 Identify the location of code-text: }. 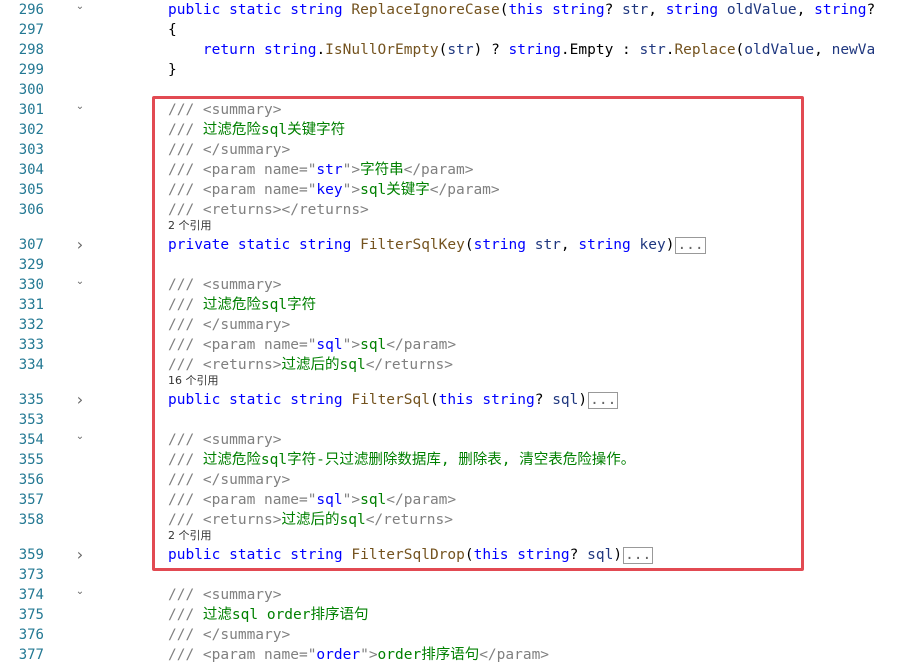
(172, 70).